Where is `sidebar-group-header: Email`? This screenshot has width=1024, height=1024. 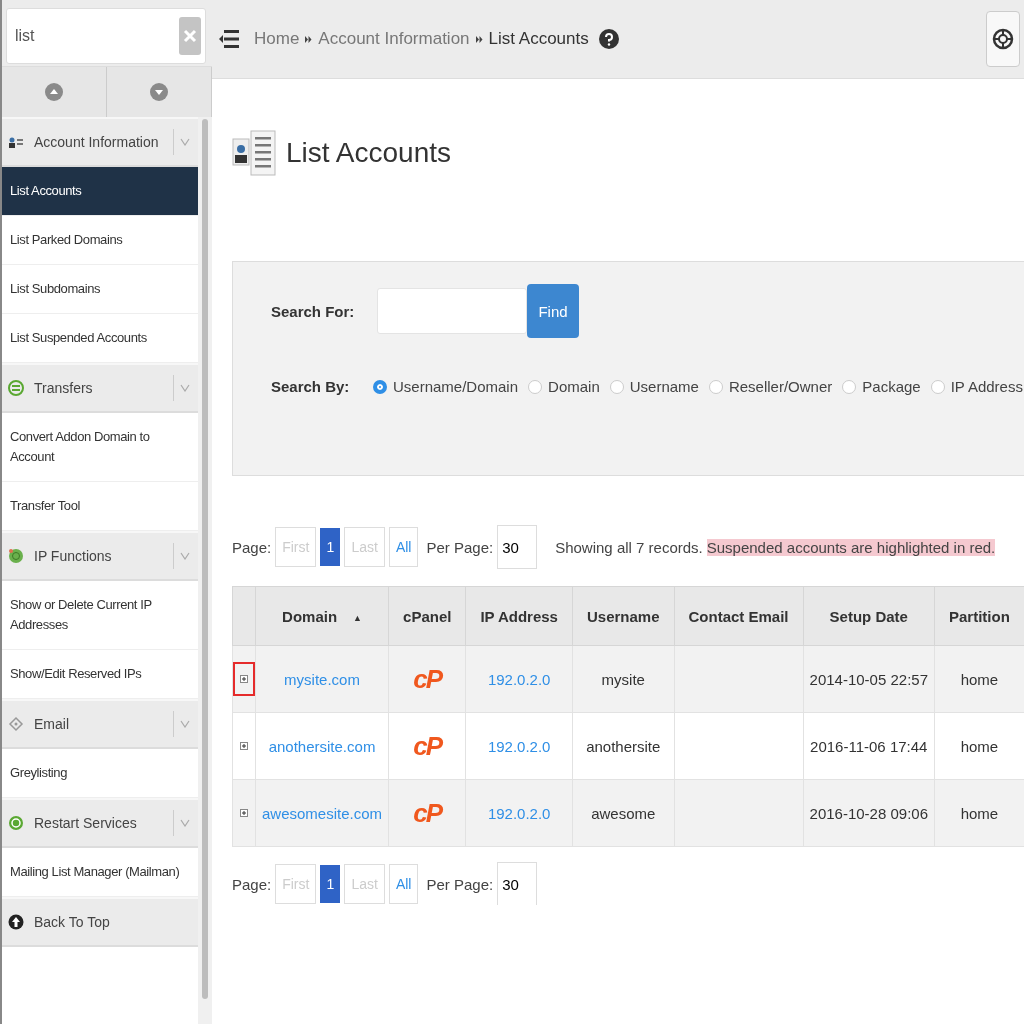 sidebar-group-header: Email is located at coordinates (100, 724).